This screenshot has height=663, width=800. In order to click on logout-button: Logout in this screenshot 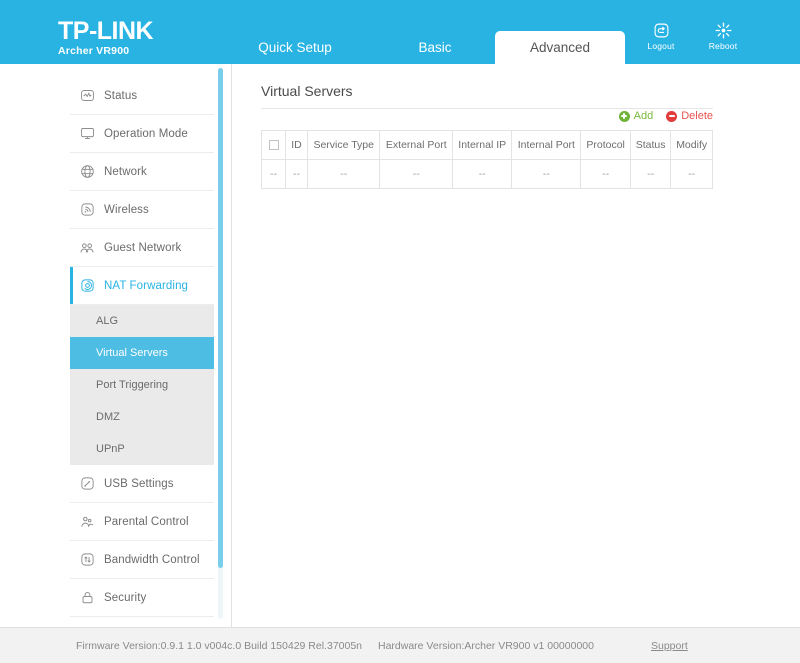, I will do `click(661, 36)`.